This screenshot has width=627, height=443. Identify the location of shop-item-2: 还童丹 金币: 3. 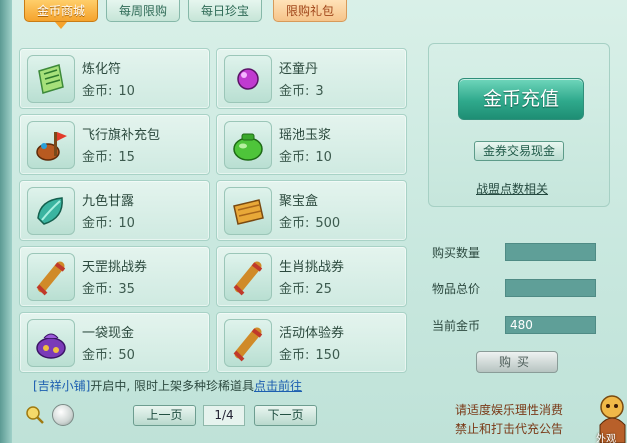
(311, 78).